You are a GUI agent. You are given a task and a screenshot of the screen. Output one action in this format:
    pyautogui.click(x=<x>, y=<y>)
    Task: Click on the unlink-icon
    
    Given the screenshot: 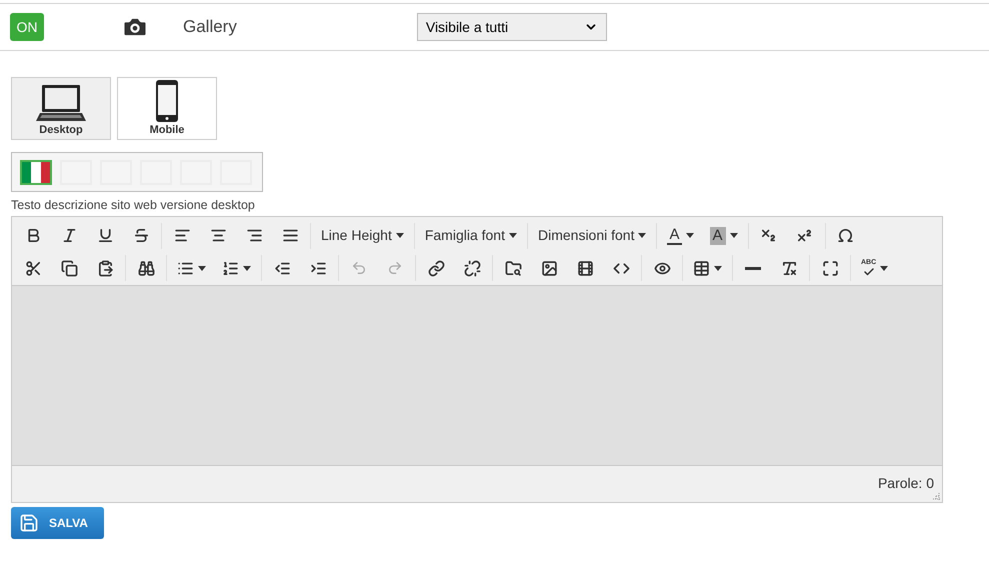 What is the action you would take?
    pyautogui.click(x=472, y=268)
    